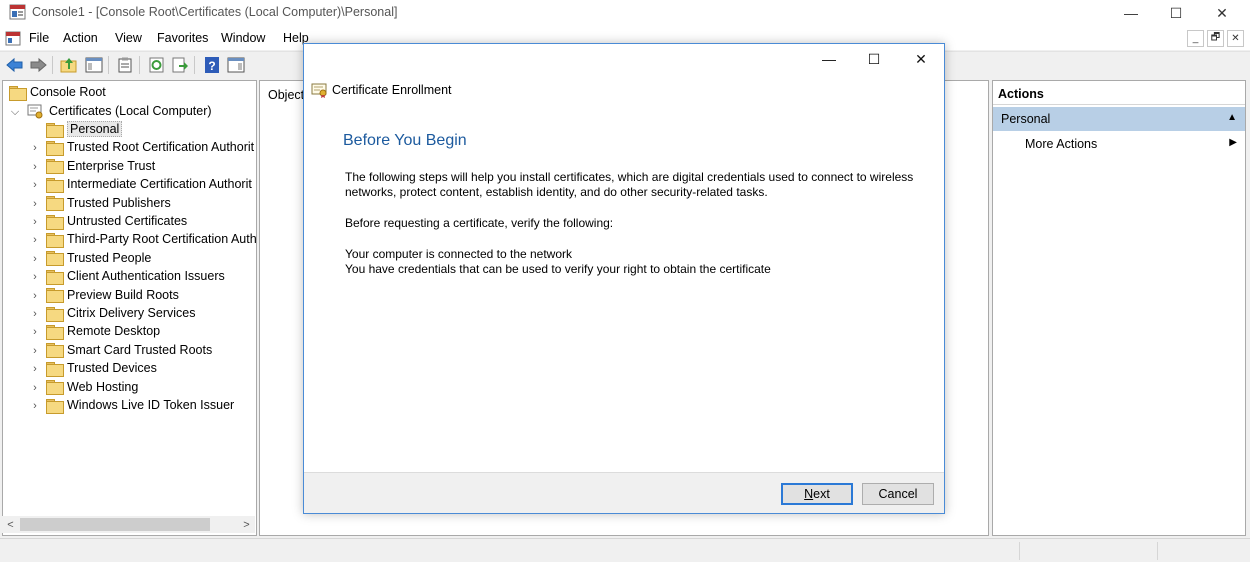 The width and height of the screenshot is (1250, 562). Describe the element at coordinates (624, 492) in the screenshot. I see `dialog-footer: Next Cancel` at that location.